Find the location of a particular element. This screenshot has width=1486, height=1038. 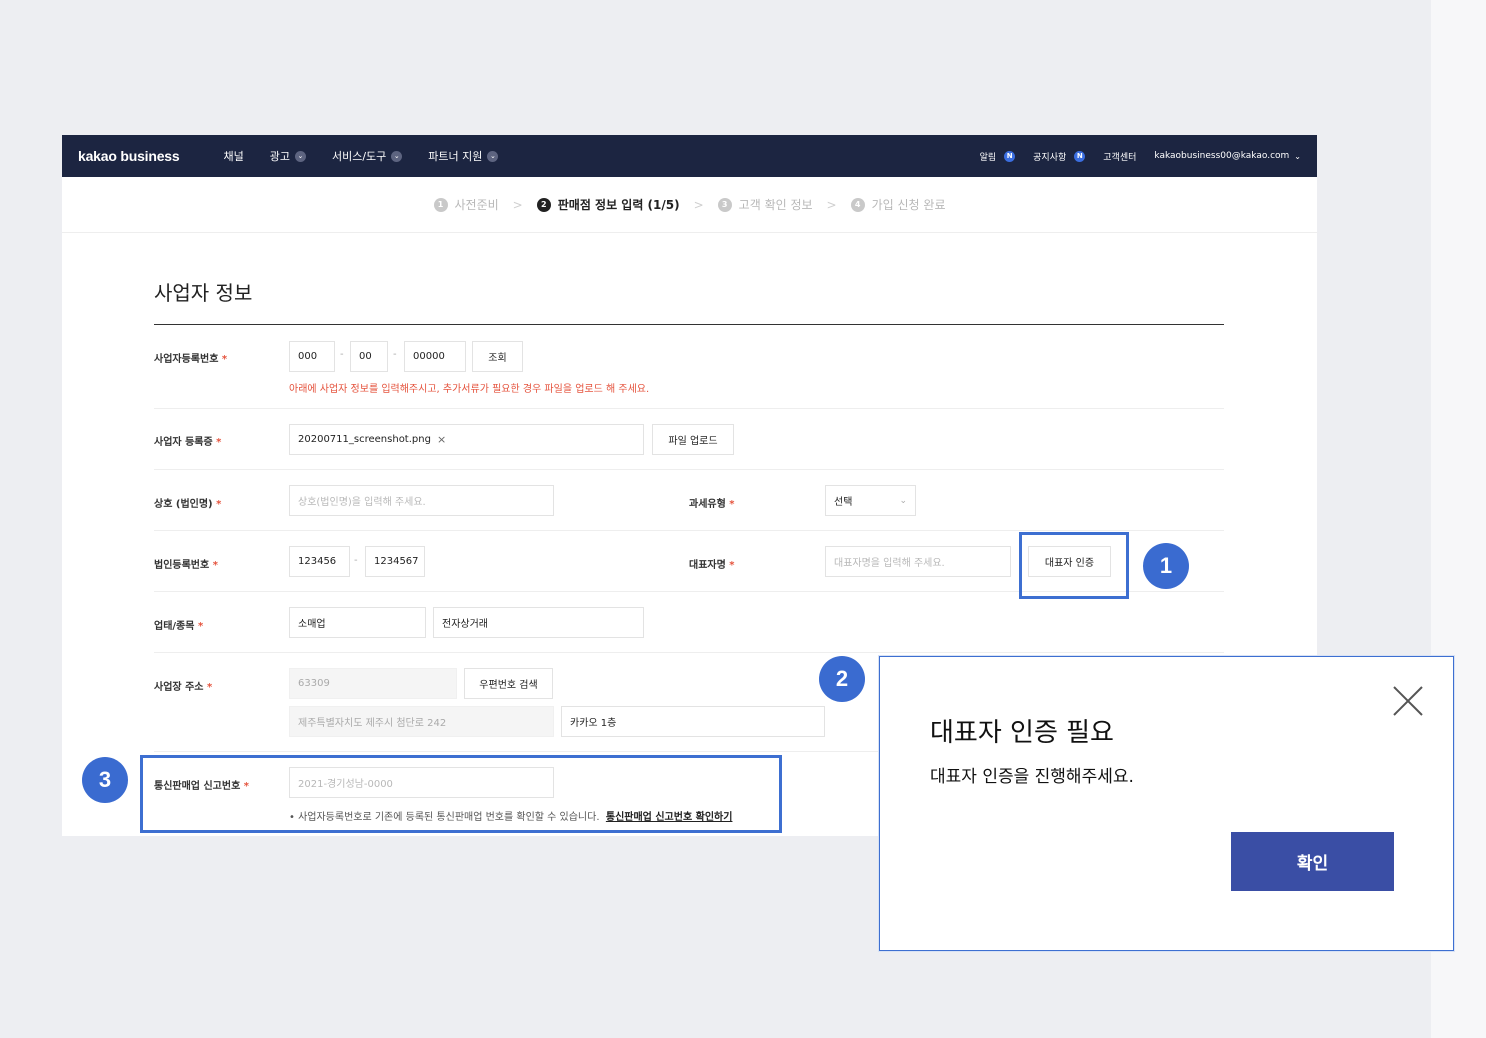

menu-ads-label: 광고 is located at coordinates (279, 156).